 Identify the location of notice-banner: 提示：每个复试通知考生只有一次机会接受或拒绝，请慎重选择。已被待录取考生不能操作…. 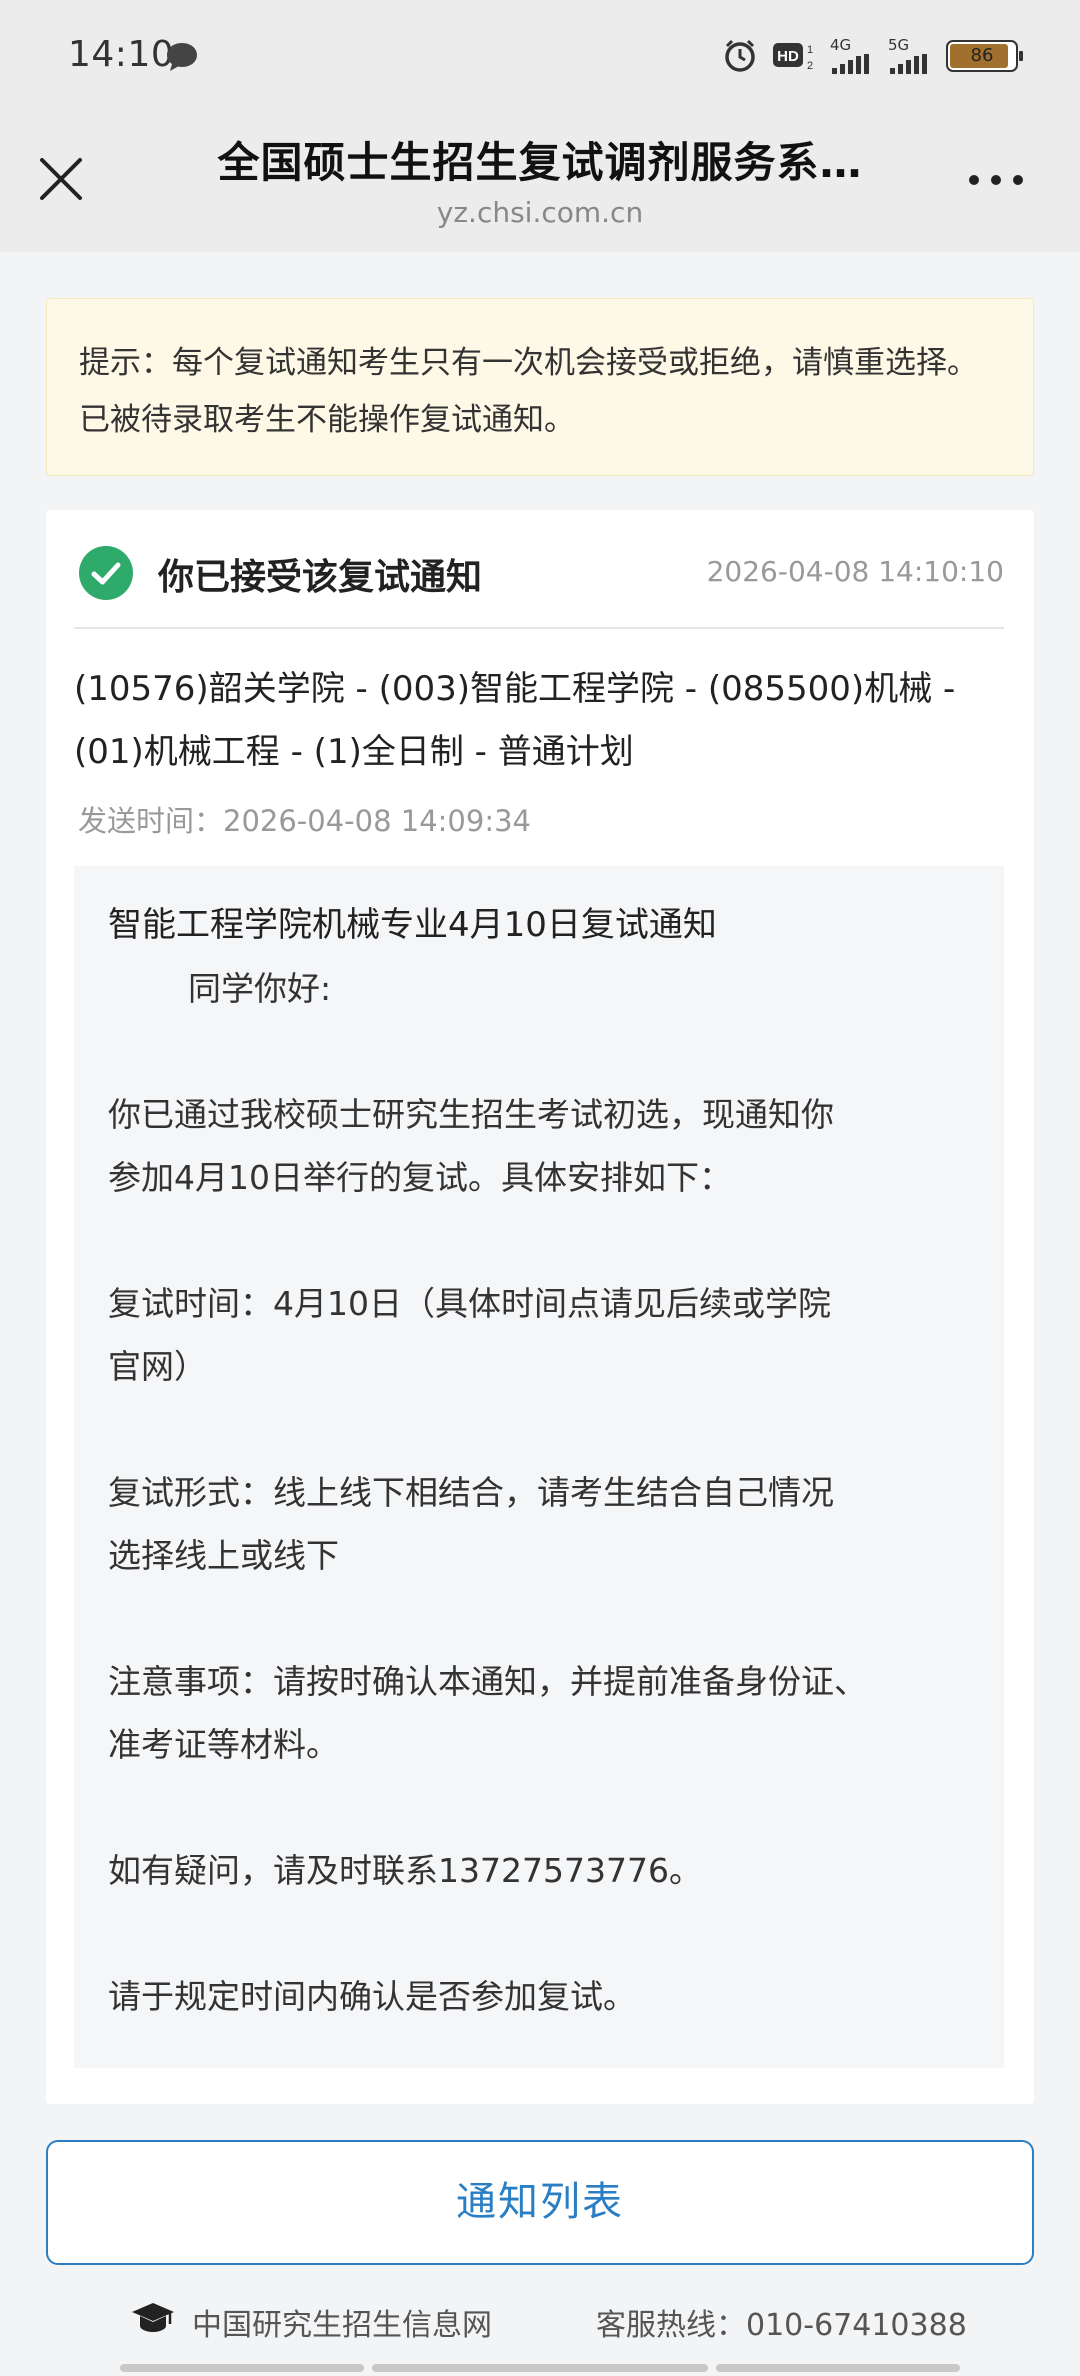
(540, 387).